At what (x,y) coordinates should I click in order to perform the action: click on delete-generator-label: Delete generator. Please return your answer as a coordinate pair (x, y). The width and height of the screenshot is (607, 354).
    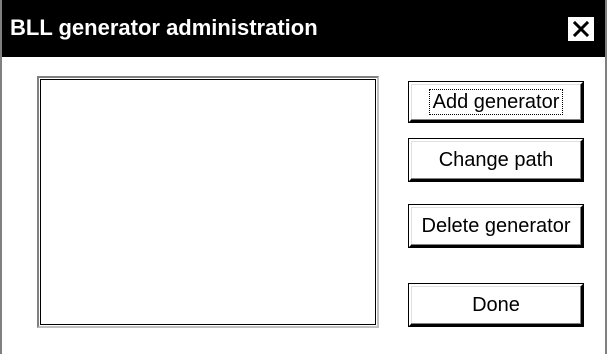
    Looking at the image, I should click on (496, 226).